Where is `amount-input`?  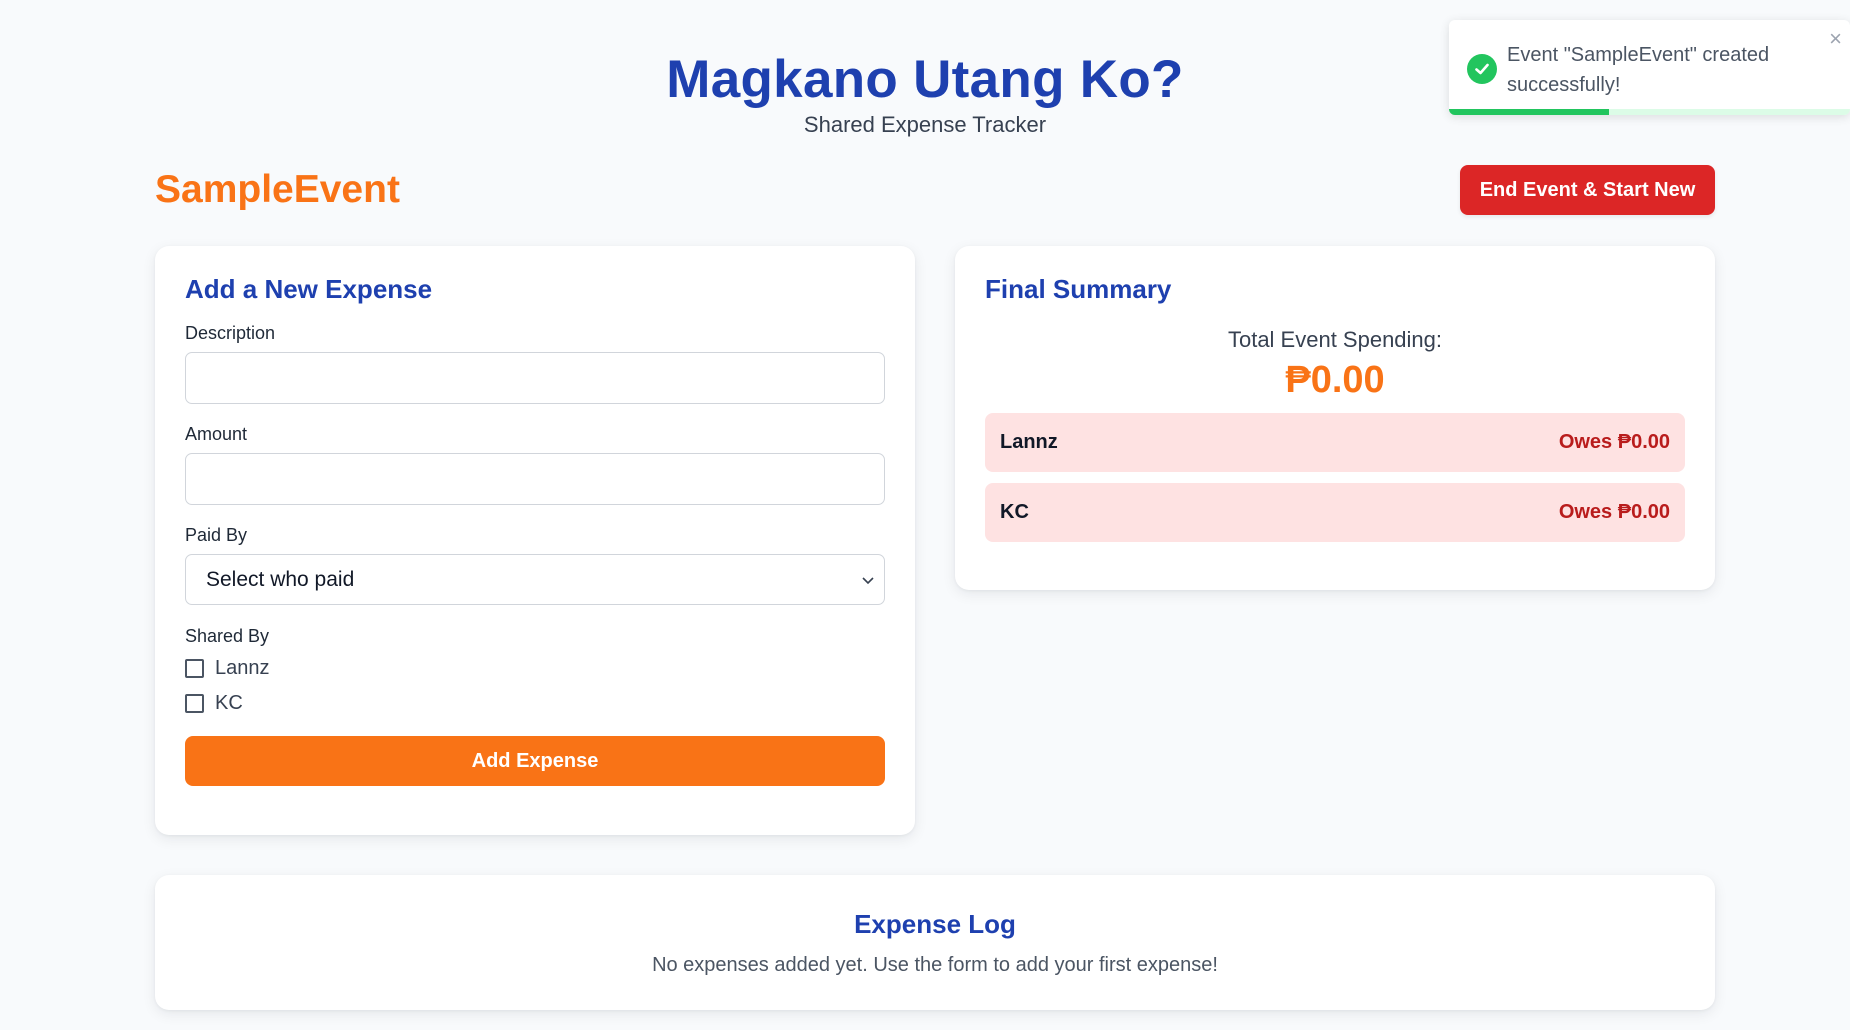 amount-input is located at coordinates (535, 479).